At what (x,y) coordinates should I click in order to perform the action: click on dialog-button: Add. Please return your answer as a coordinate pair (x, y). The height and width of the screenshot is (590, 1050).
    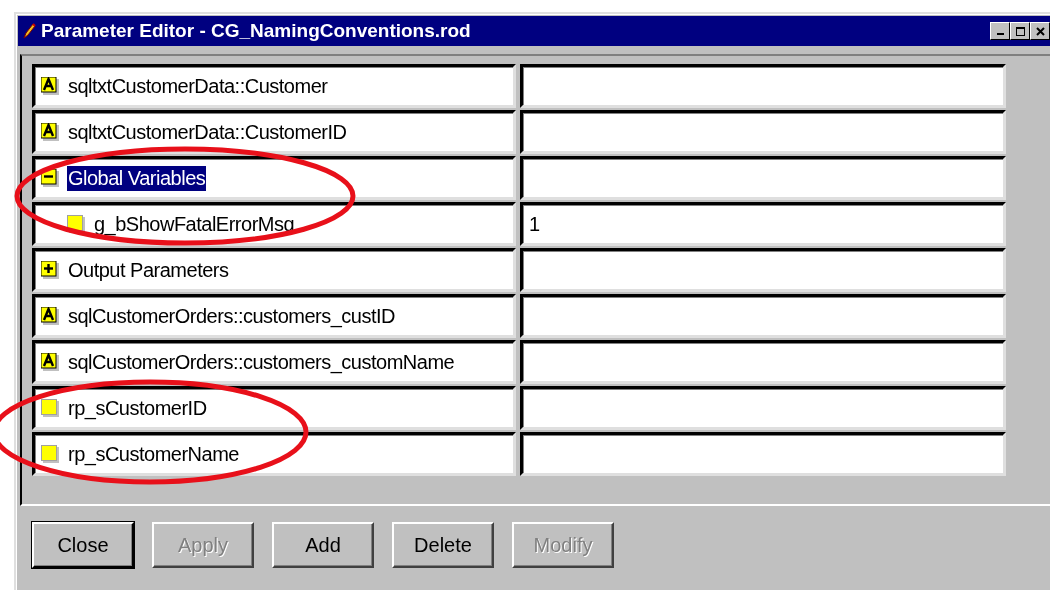
    Looking at the image, I should click on (323, 545).